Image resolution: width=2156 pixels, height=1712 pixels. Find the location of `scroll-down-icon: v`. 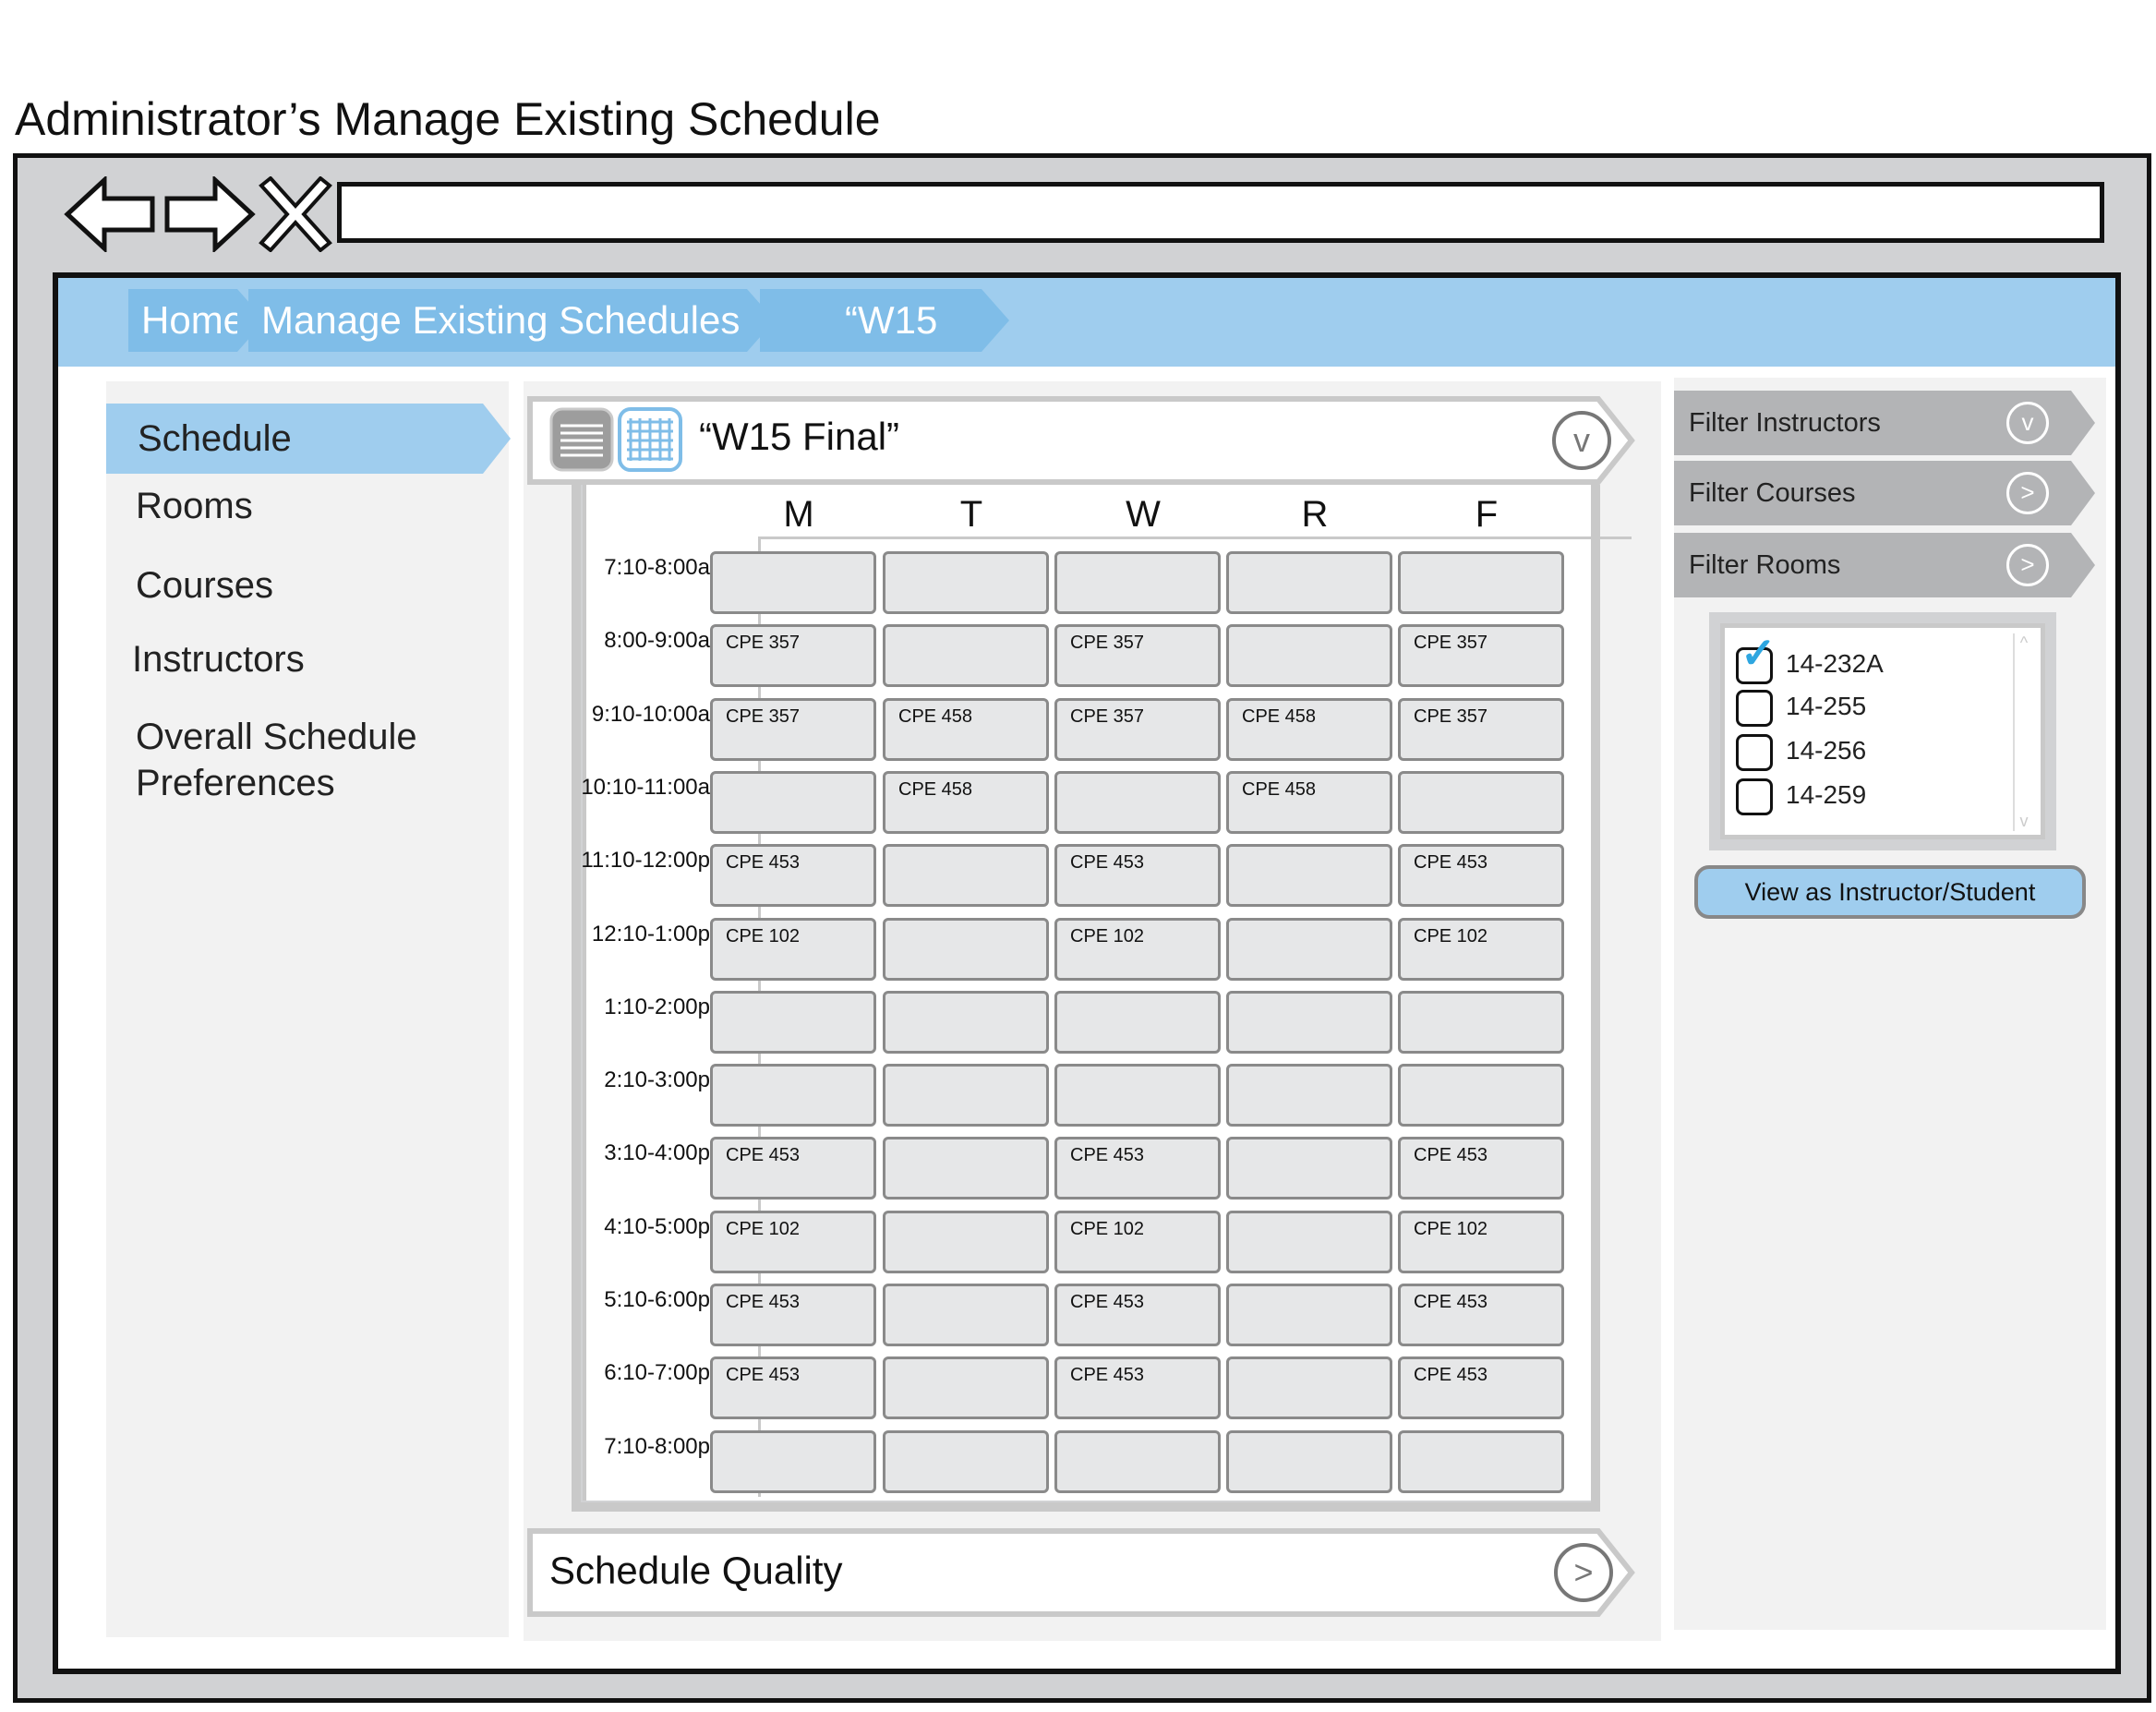

scroll-down-icon: v is located at coordinates (2024, 821).